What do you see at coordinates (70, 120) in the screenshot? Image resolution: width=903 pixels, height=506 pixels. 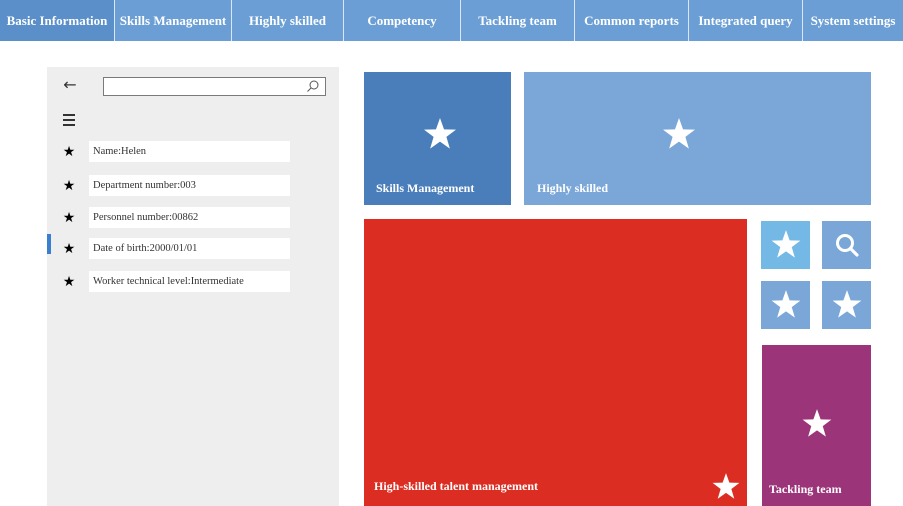 I see `hamburger-menu-icon` at bounding box center [70, 120].